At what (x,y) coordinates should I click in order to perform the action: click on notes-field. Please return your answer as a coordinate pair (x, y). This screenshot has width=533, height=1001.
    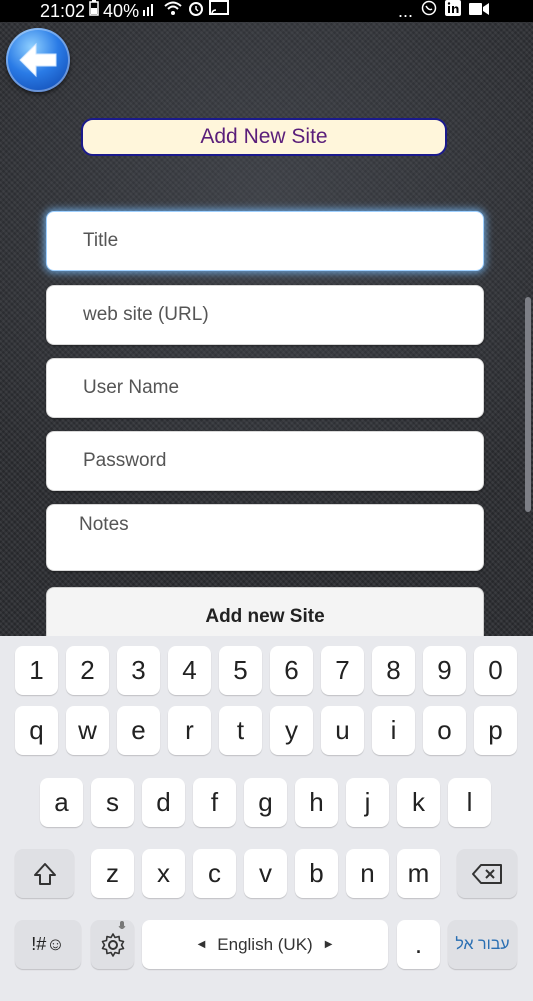
    Looking at the image, I should click on (265, 537).